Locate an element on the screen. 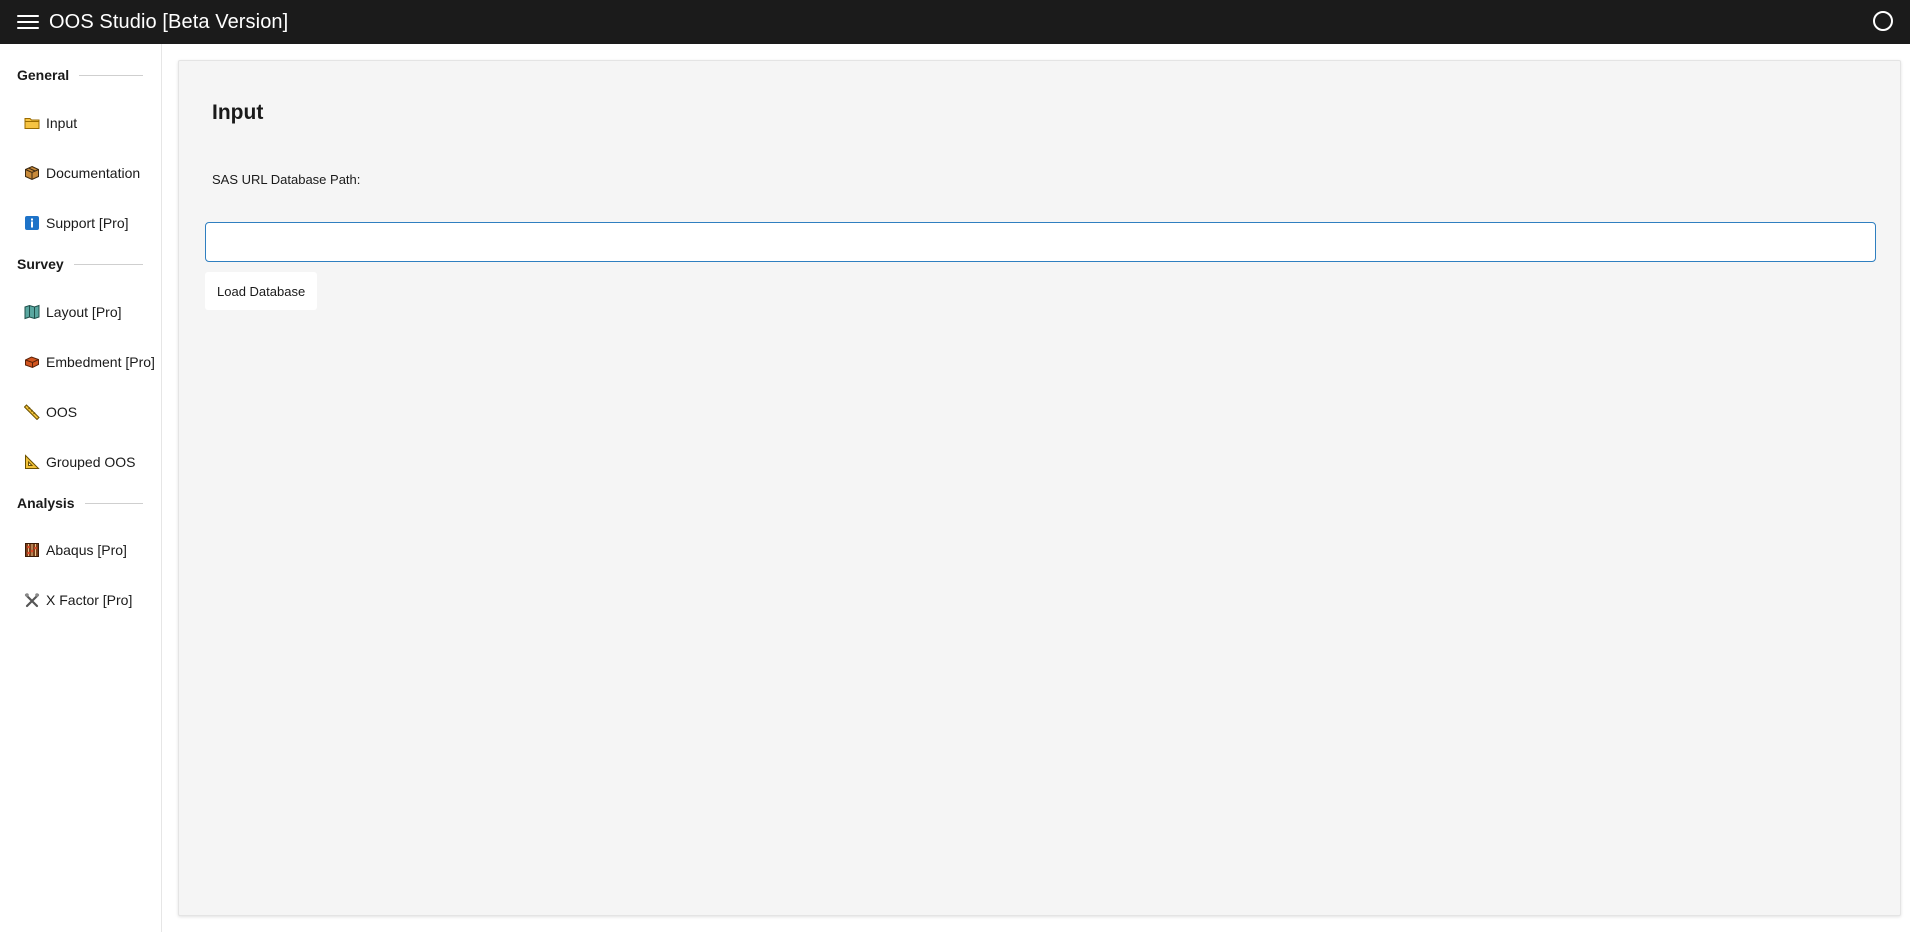 This screenshot has height=932, width=1910. sidebar-item-x-factor: X Factor [Pro] is located at coordinates (78, 600).